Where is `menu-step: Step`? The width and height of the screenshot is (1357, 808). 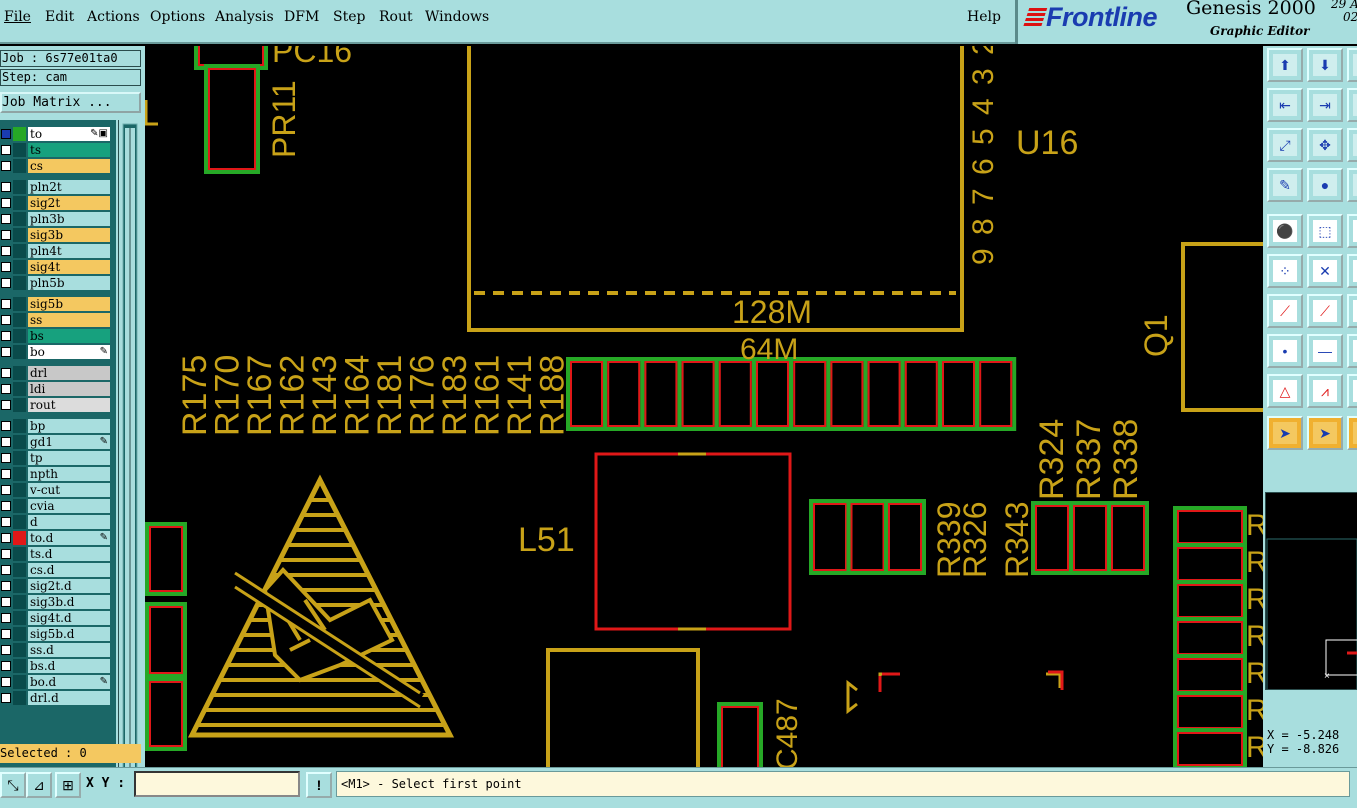
menu-step: Step is located at coordinates (349, 17).